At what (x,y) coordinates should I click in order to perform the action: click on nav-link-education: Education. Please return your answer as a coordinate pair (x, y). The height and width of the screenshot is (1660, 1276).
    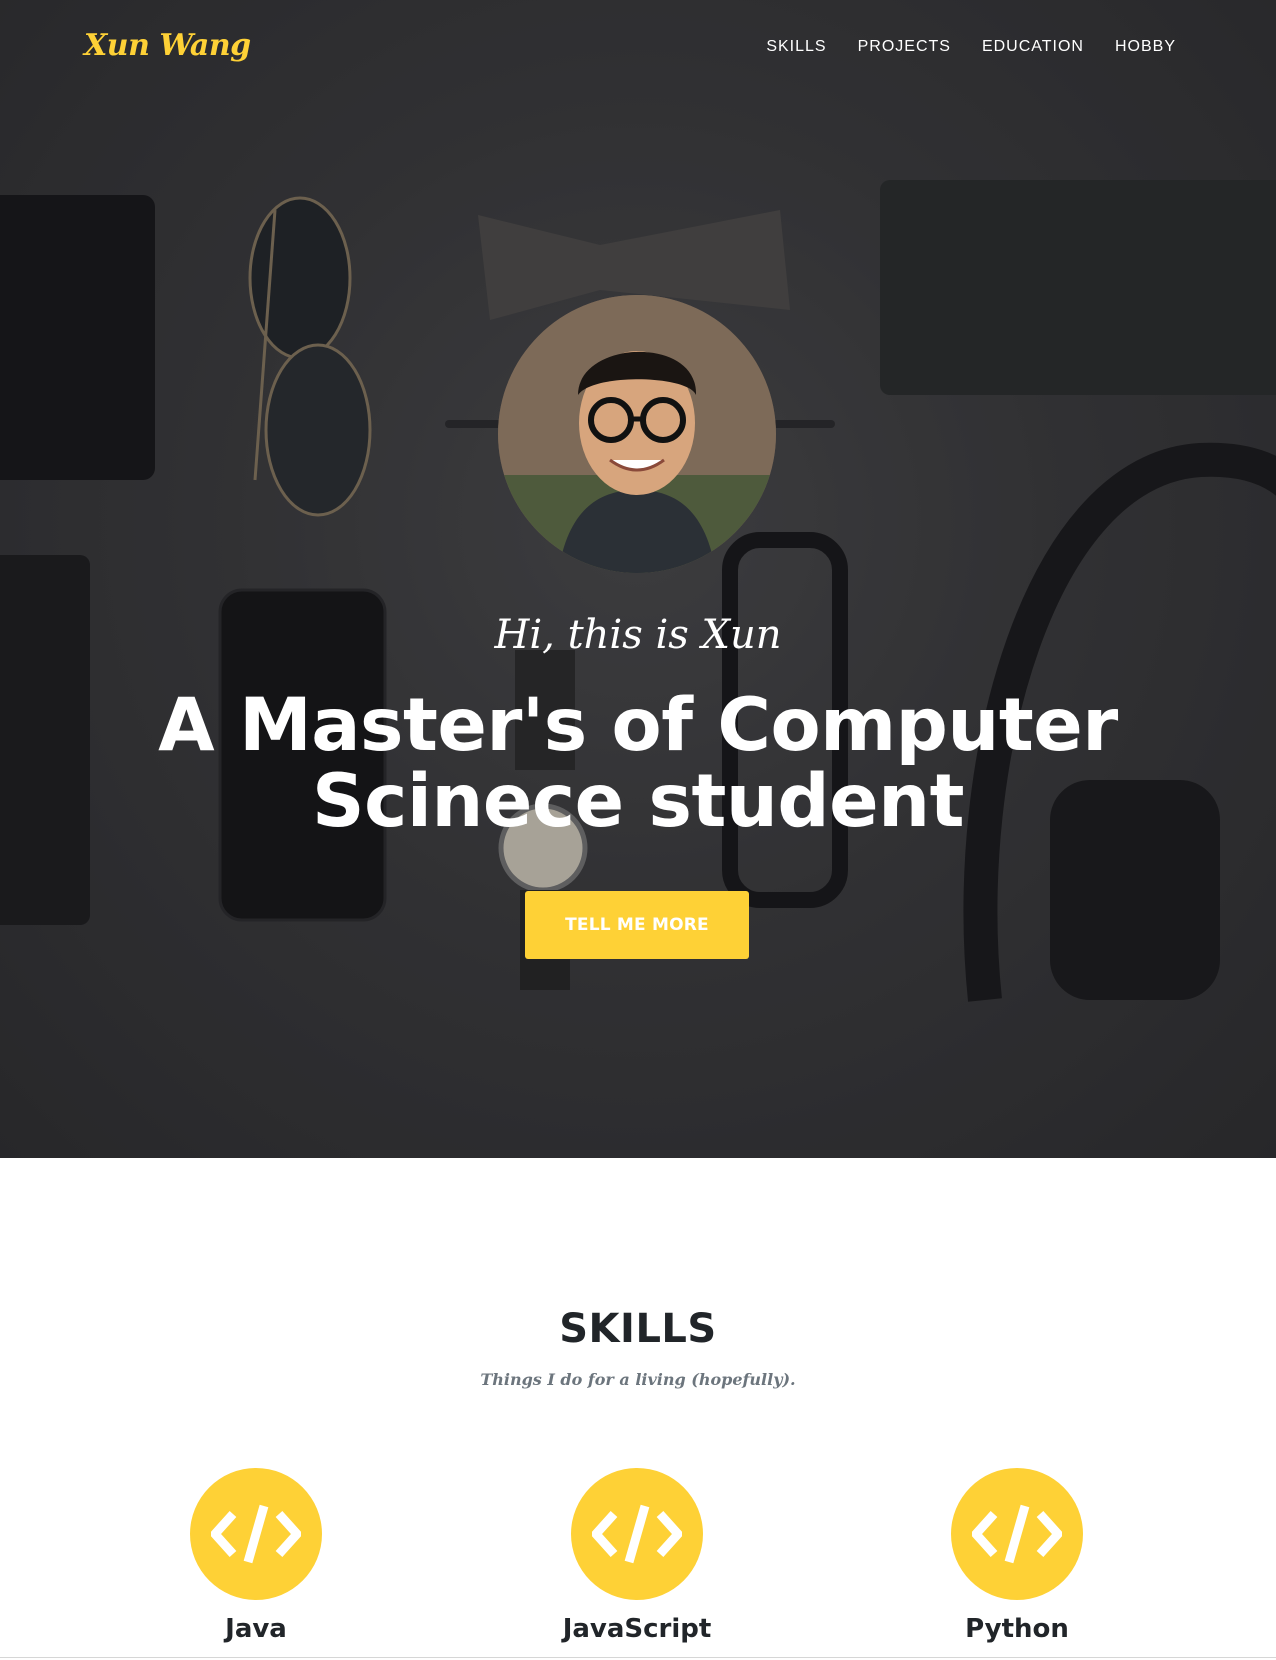
    Looking at the image, I should click on (1033, 46).